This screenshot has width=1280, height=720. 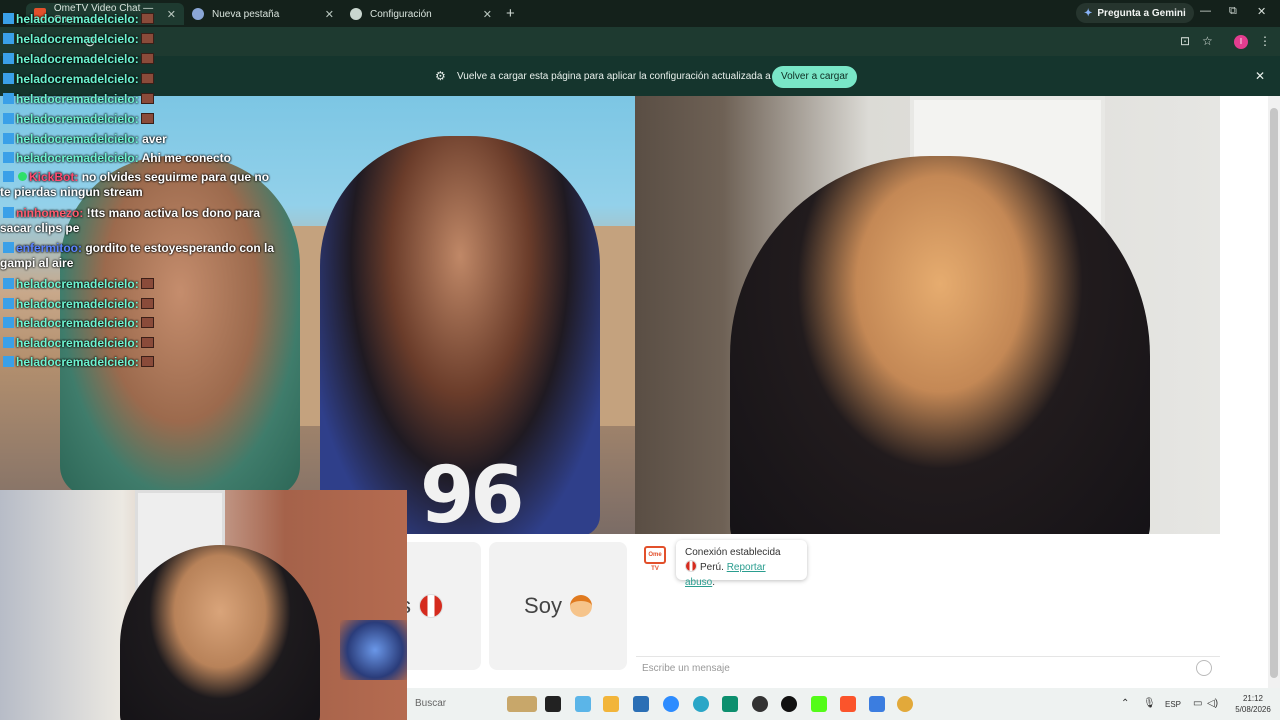 What do you see at coordinates (815, 77) in the screenshot?
I see `reload-button: Volver a cargar` at bounding box center [815, 77].